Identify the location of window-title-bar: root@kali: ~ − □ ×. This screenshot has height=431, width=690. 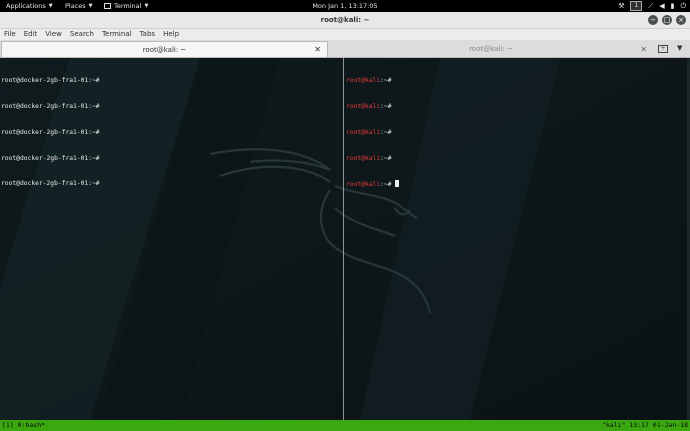
(345, 20).